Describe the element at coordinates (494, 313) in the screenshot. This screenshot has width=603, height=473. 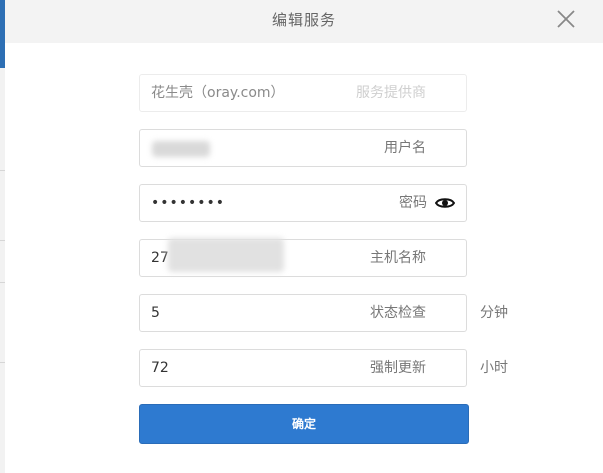
I see `status-check-unit: 分钟` at that location.